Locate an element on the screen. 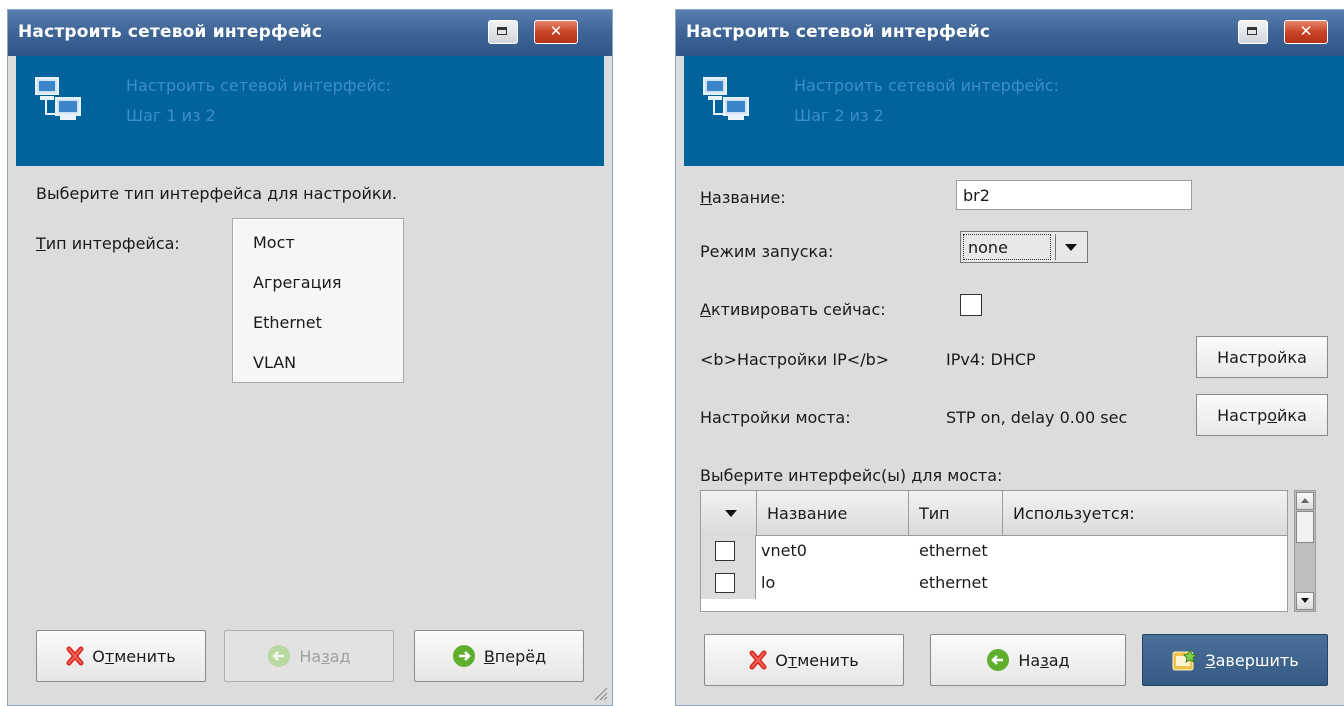 Image resolution: width=1344 pixels, height=706 pixels. name-input: br2 is located at coordinates (1074, 195).